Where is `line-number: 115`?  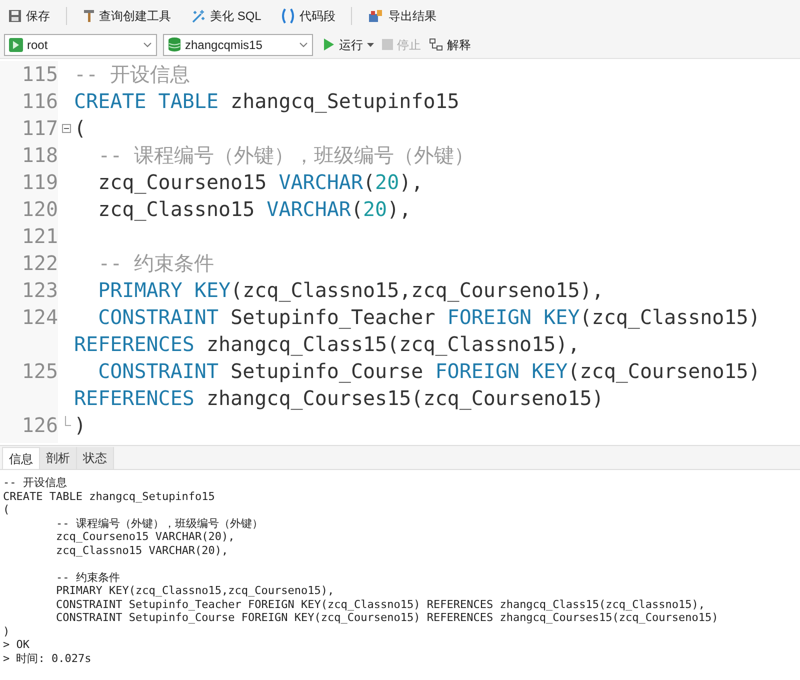 line-number: 115 is located at coordinates (40, 74).